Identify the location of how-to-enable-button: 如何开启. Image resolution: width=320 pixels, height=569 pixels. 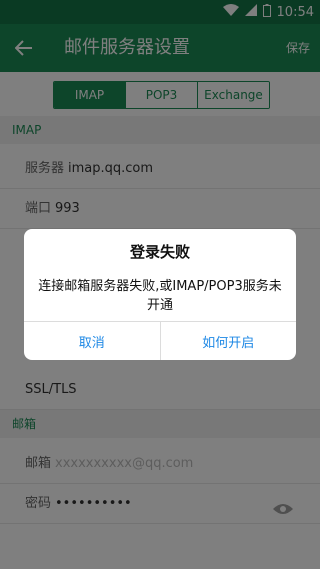
(229, 341).